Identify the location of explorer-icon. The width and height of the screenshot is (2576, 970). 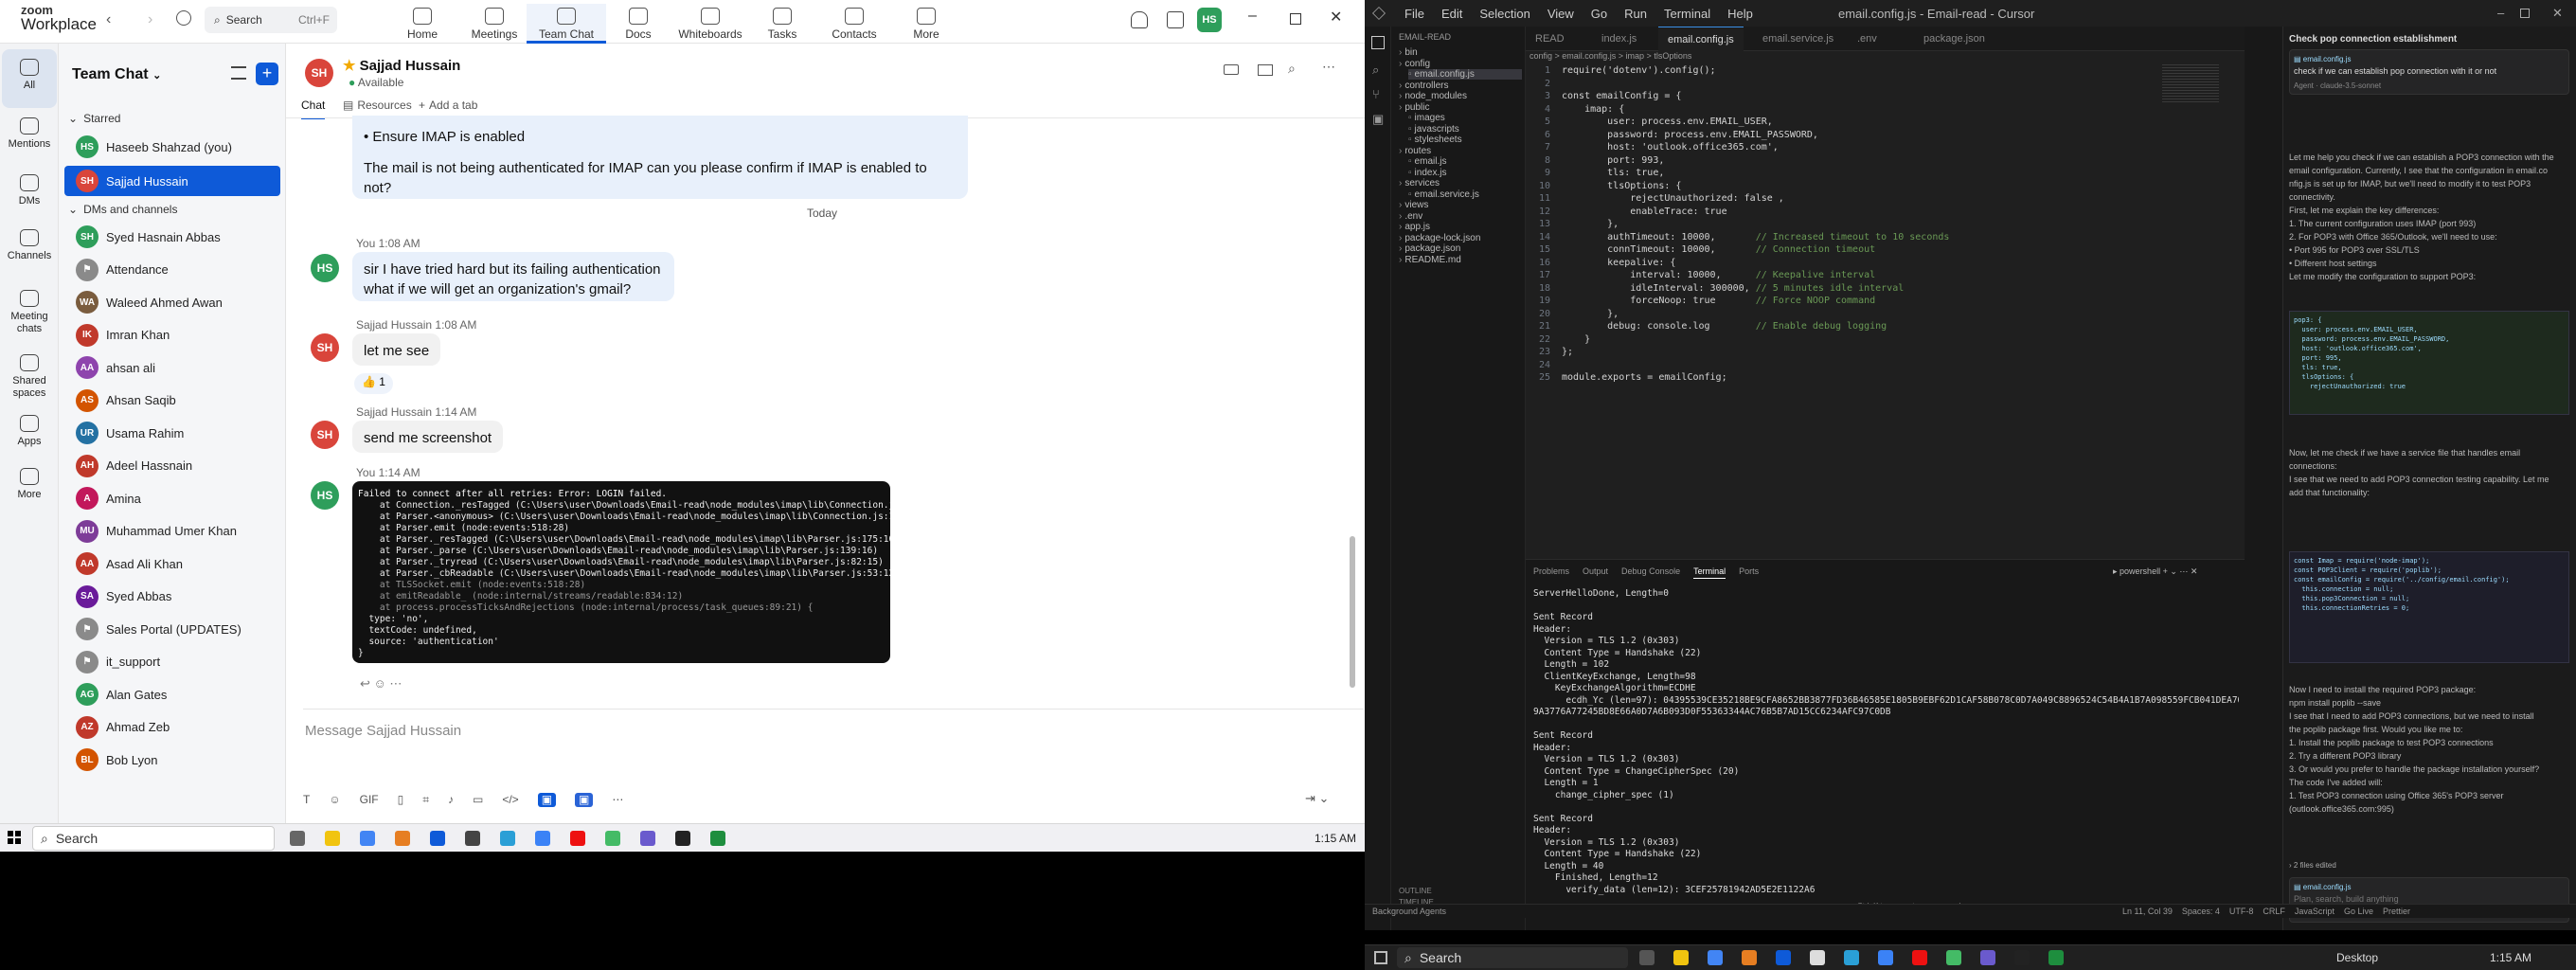
(1378, 43).